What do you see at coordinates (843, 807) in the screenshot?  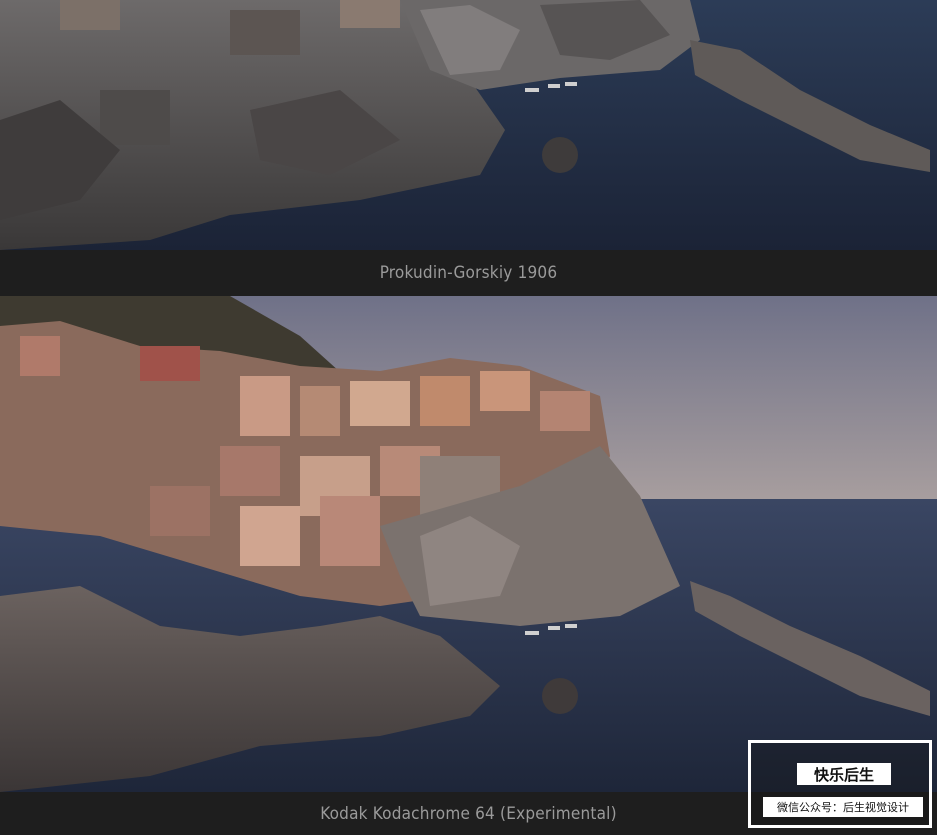 I see `watermark-subtitle: 微信公众号：后生视觉设计` at bounding box center [843, 807].